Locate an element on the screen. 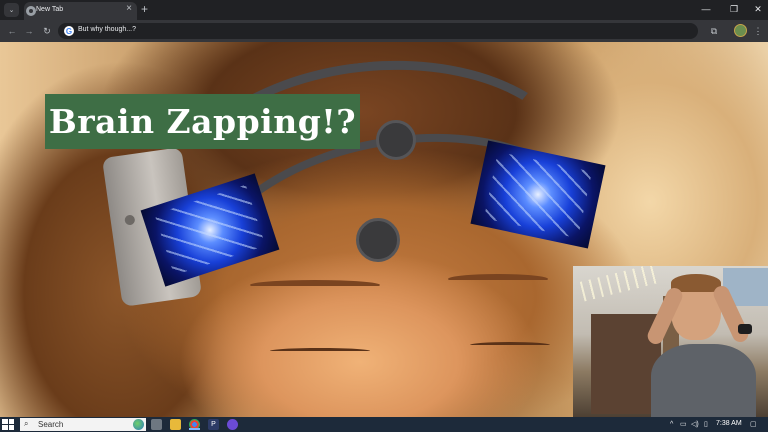 This screenshot has width=768, height=432. tab-new-tab: New Tab × is located at coordinates (80, 11).